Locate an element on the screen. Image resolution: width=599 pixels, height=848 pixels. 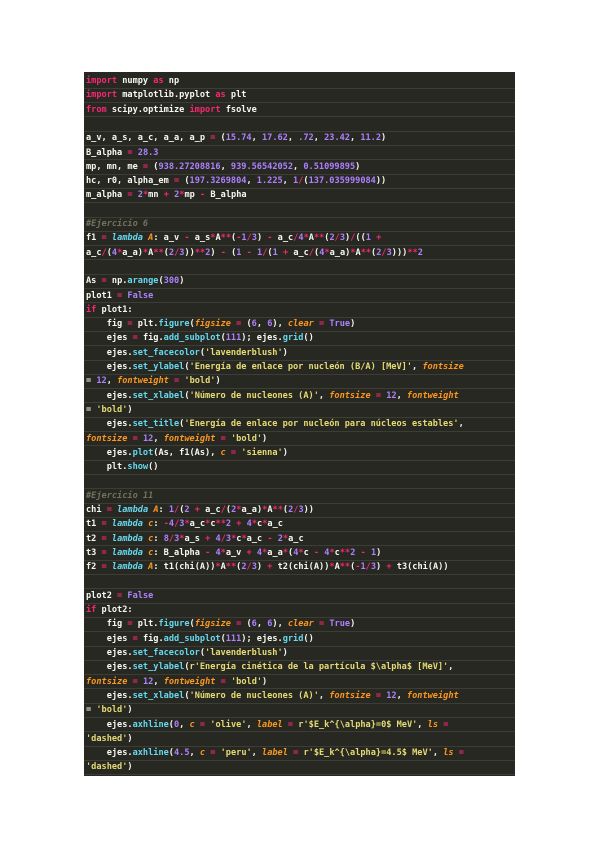
code-line: t1 = lambda c: -4/3*a_c*c**2 + 4*c*a_c is located at coordinates (299, 524).